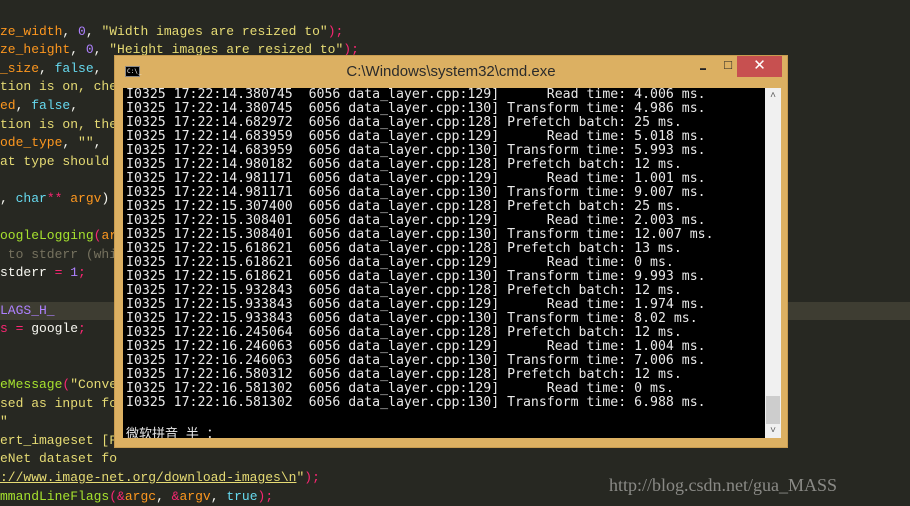 This screenshot has width=910, height=506. I want to click on scroll-down-icon: ˅, so click(773, 431).